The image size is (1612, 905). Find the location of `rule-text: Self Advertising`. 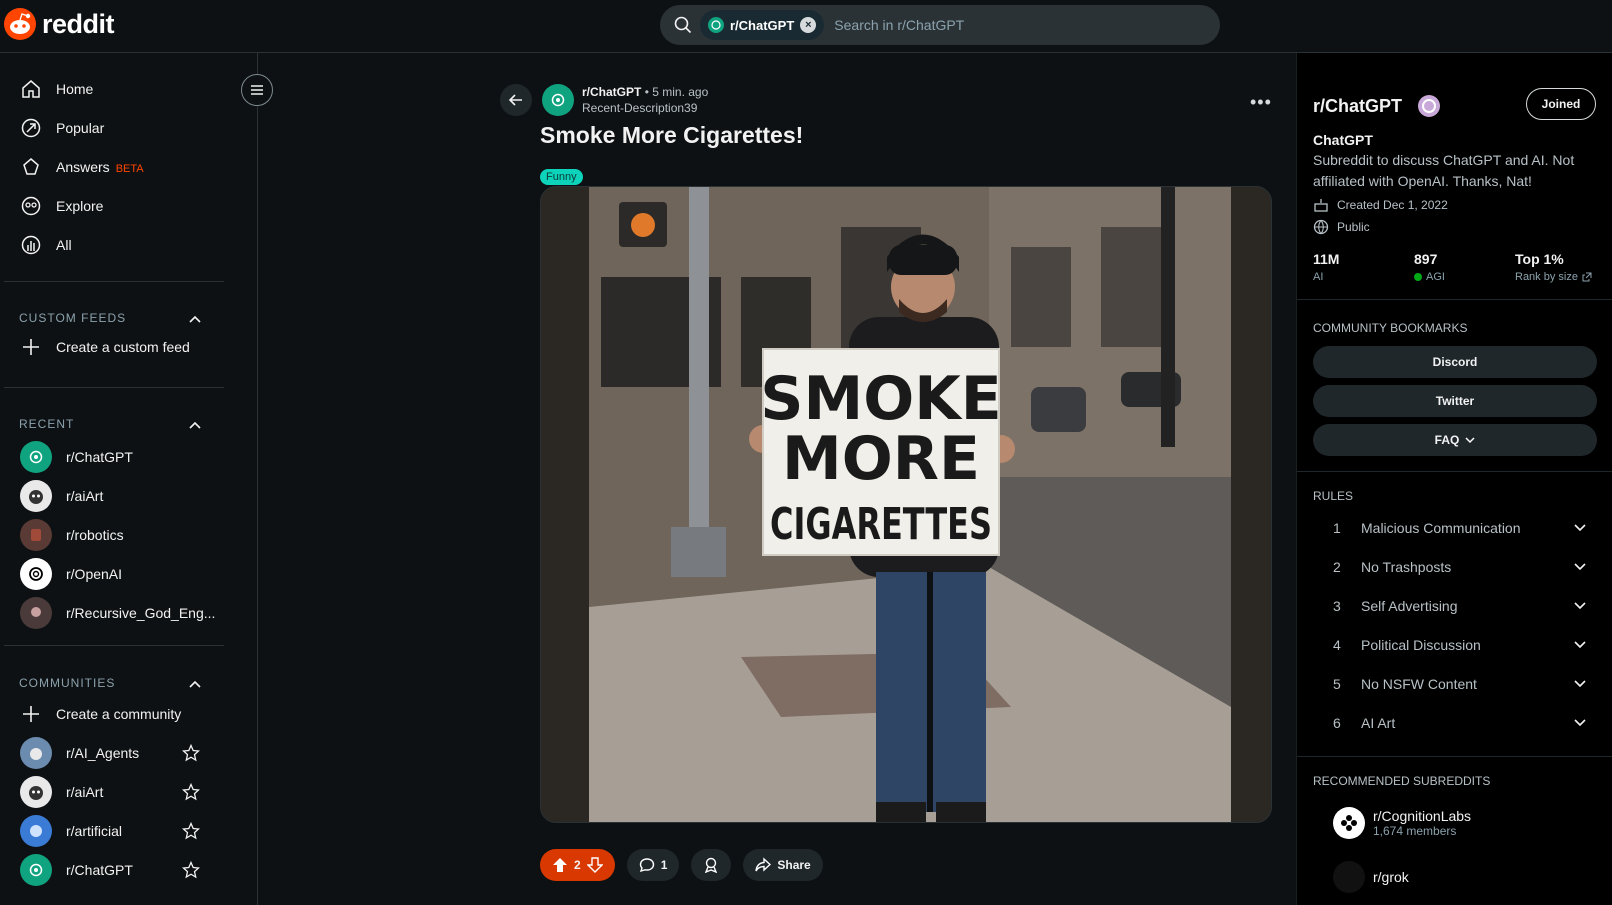

rule-text: Self Advertising is located at coordinates (1409, 605).